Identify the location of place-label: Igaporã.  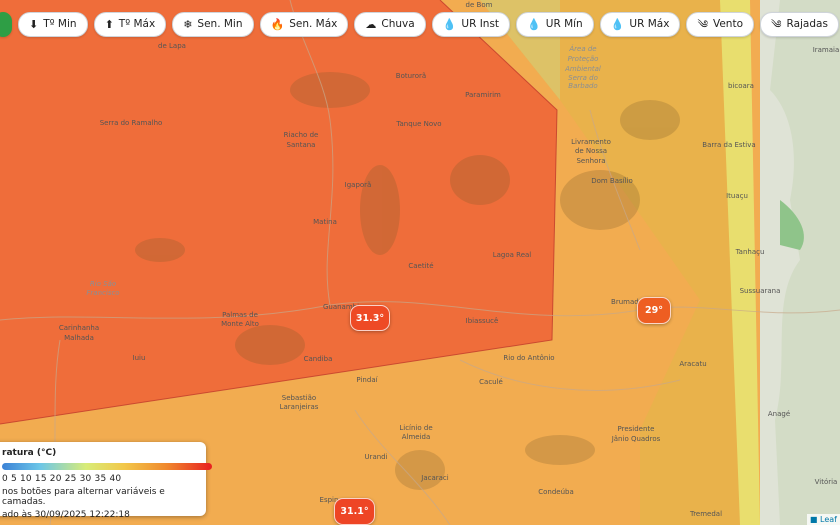
(358, 185).